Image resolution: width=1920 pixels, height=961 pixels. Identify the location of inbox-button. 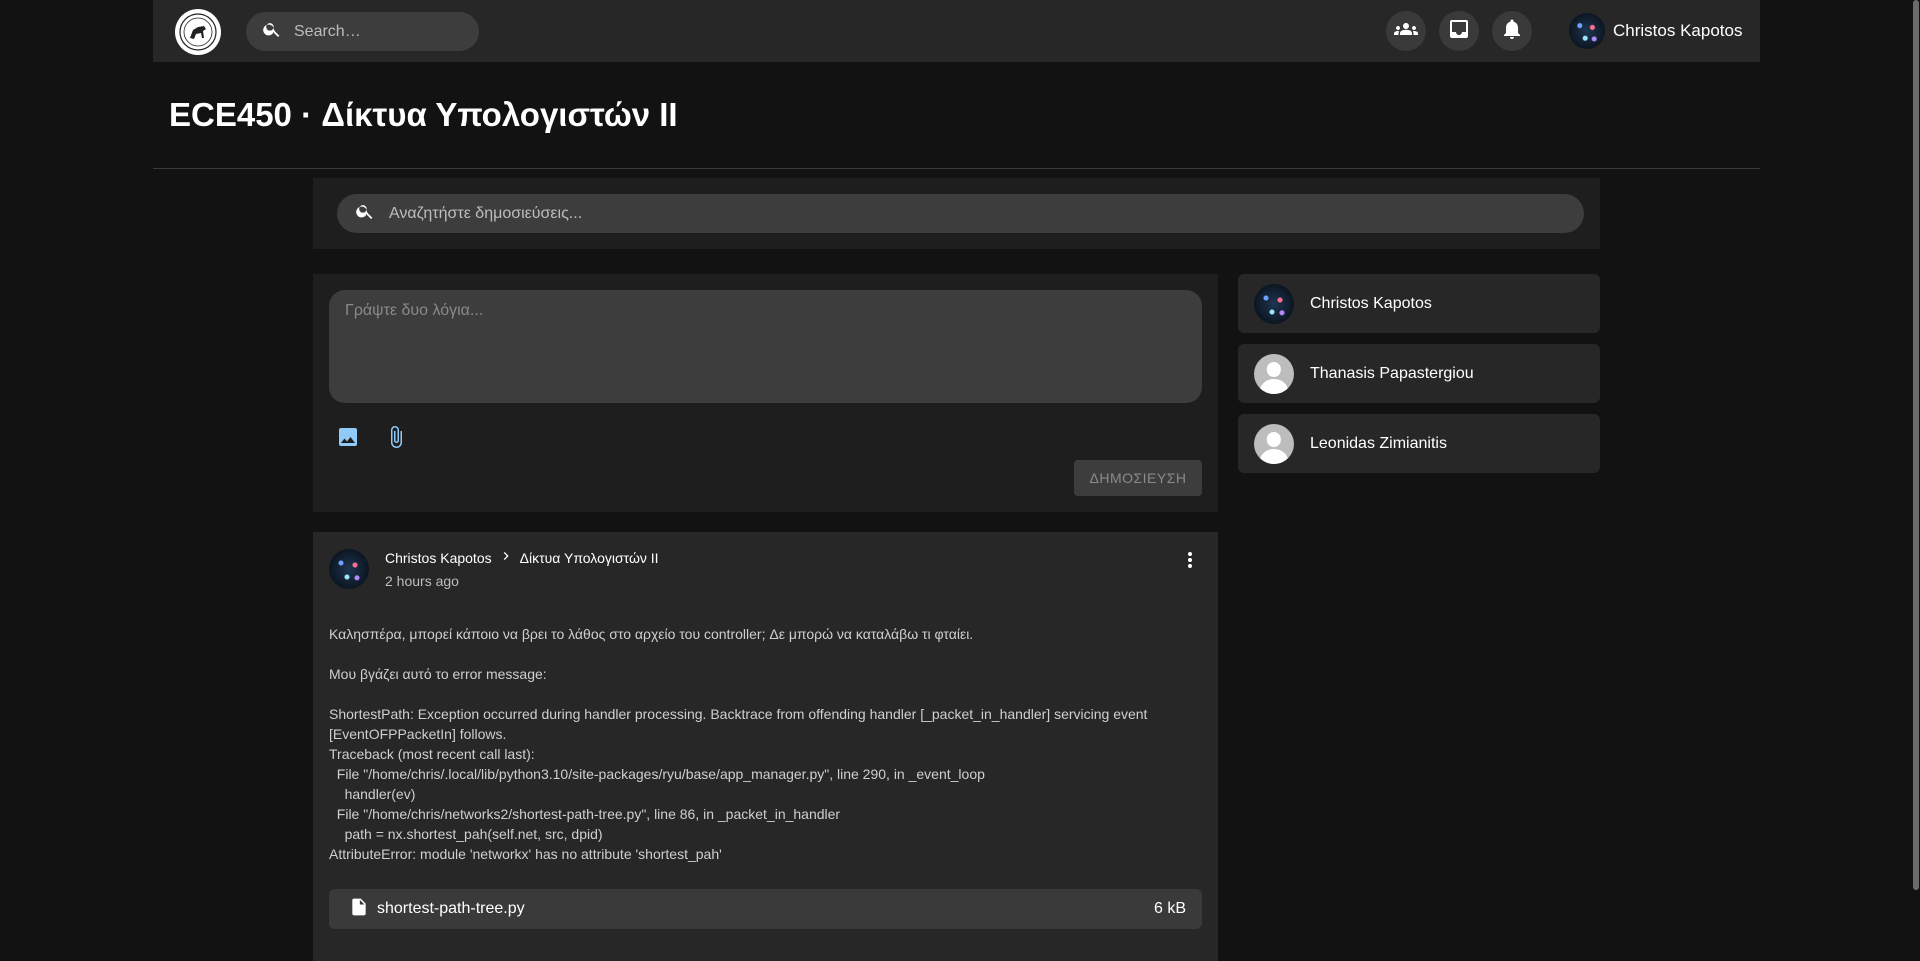
(1459, 31).